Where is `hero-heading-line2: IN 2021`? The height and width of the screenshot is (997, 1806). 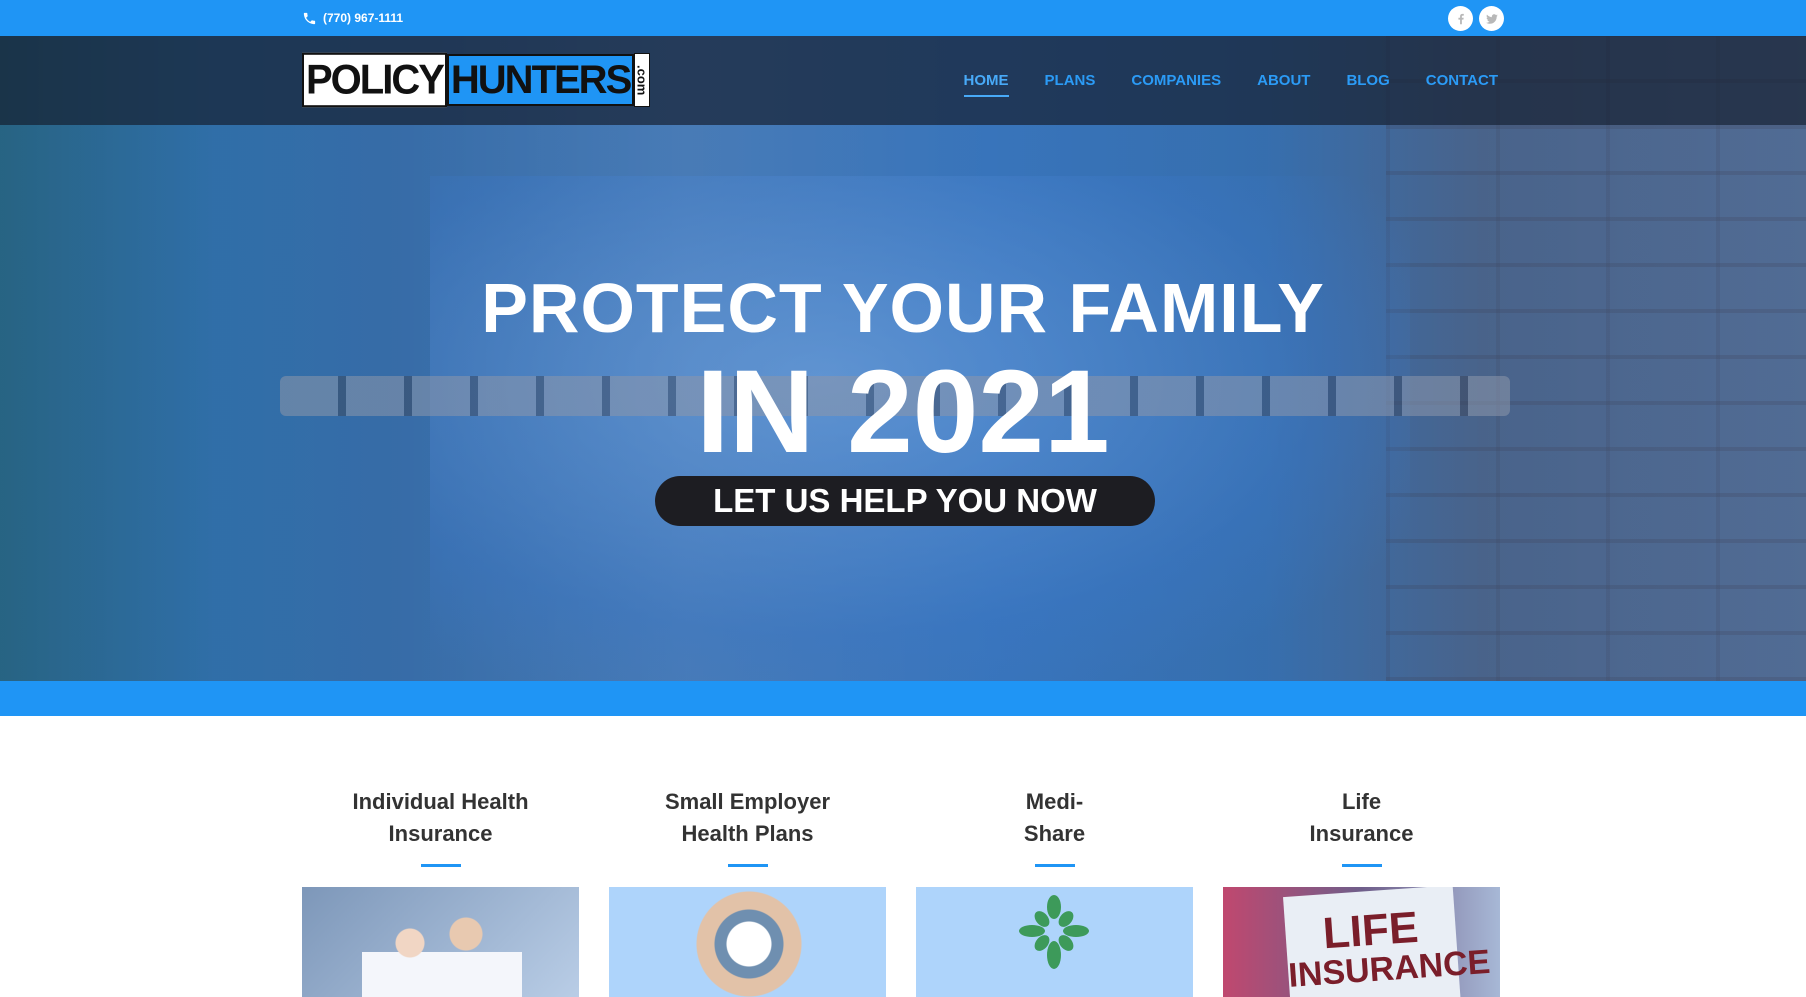
hero-heading-line2: IN 2021 is located at coordinates (903, 412).